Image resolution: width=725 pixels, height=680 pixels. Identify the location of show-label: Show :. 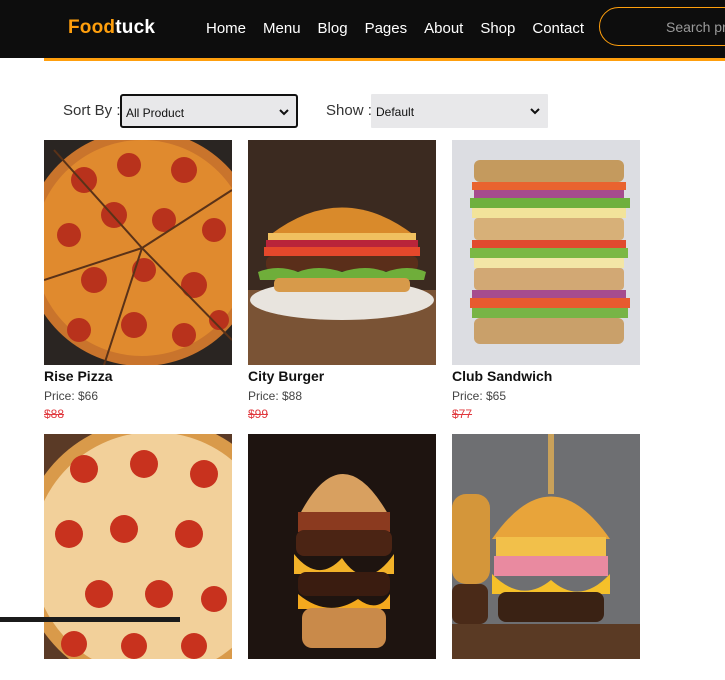
(349, 110).